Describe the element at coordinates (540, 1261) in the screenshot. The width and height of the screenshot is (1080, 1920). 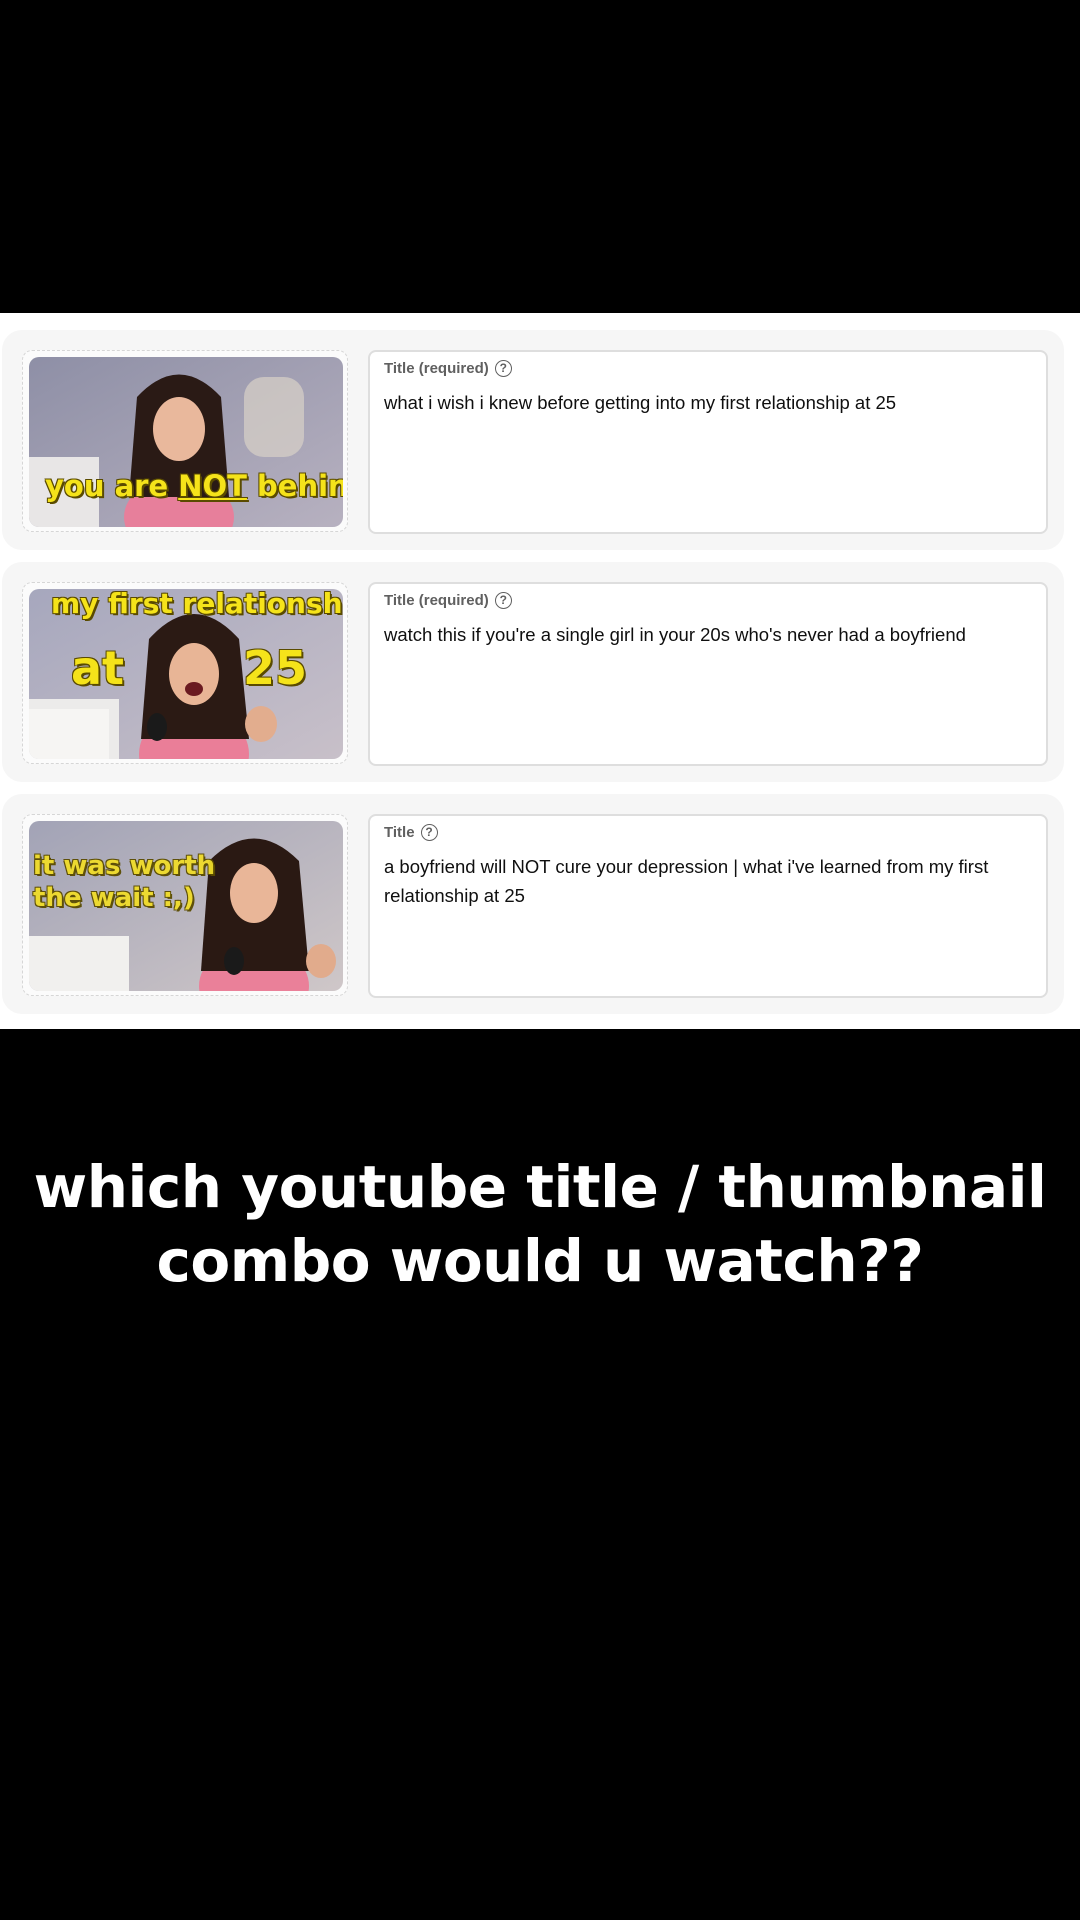
I see `caption-line-2: combo would u watch??` at that location.